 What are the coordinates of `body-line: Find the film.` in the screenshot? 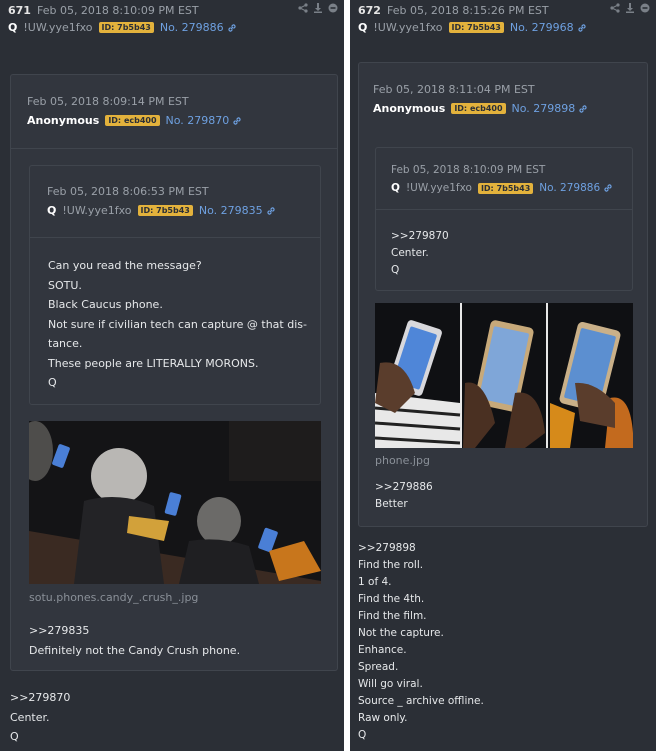 It's located at (392, 616).